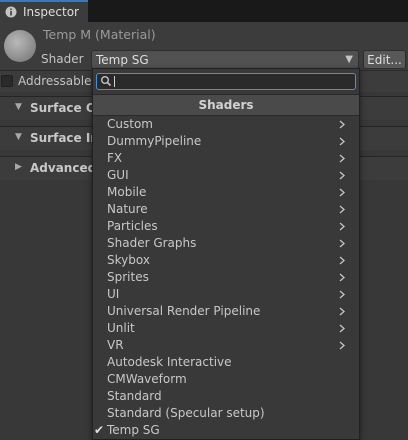 The width and height of the screenshot is (408, 440). I want to click on menu-item-label: Temp SG, so click(133, 430).